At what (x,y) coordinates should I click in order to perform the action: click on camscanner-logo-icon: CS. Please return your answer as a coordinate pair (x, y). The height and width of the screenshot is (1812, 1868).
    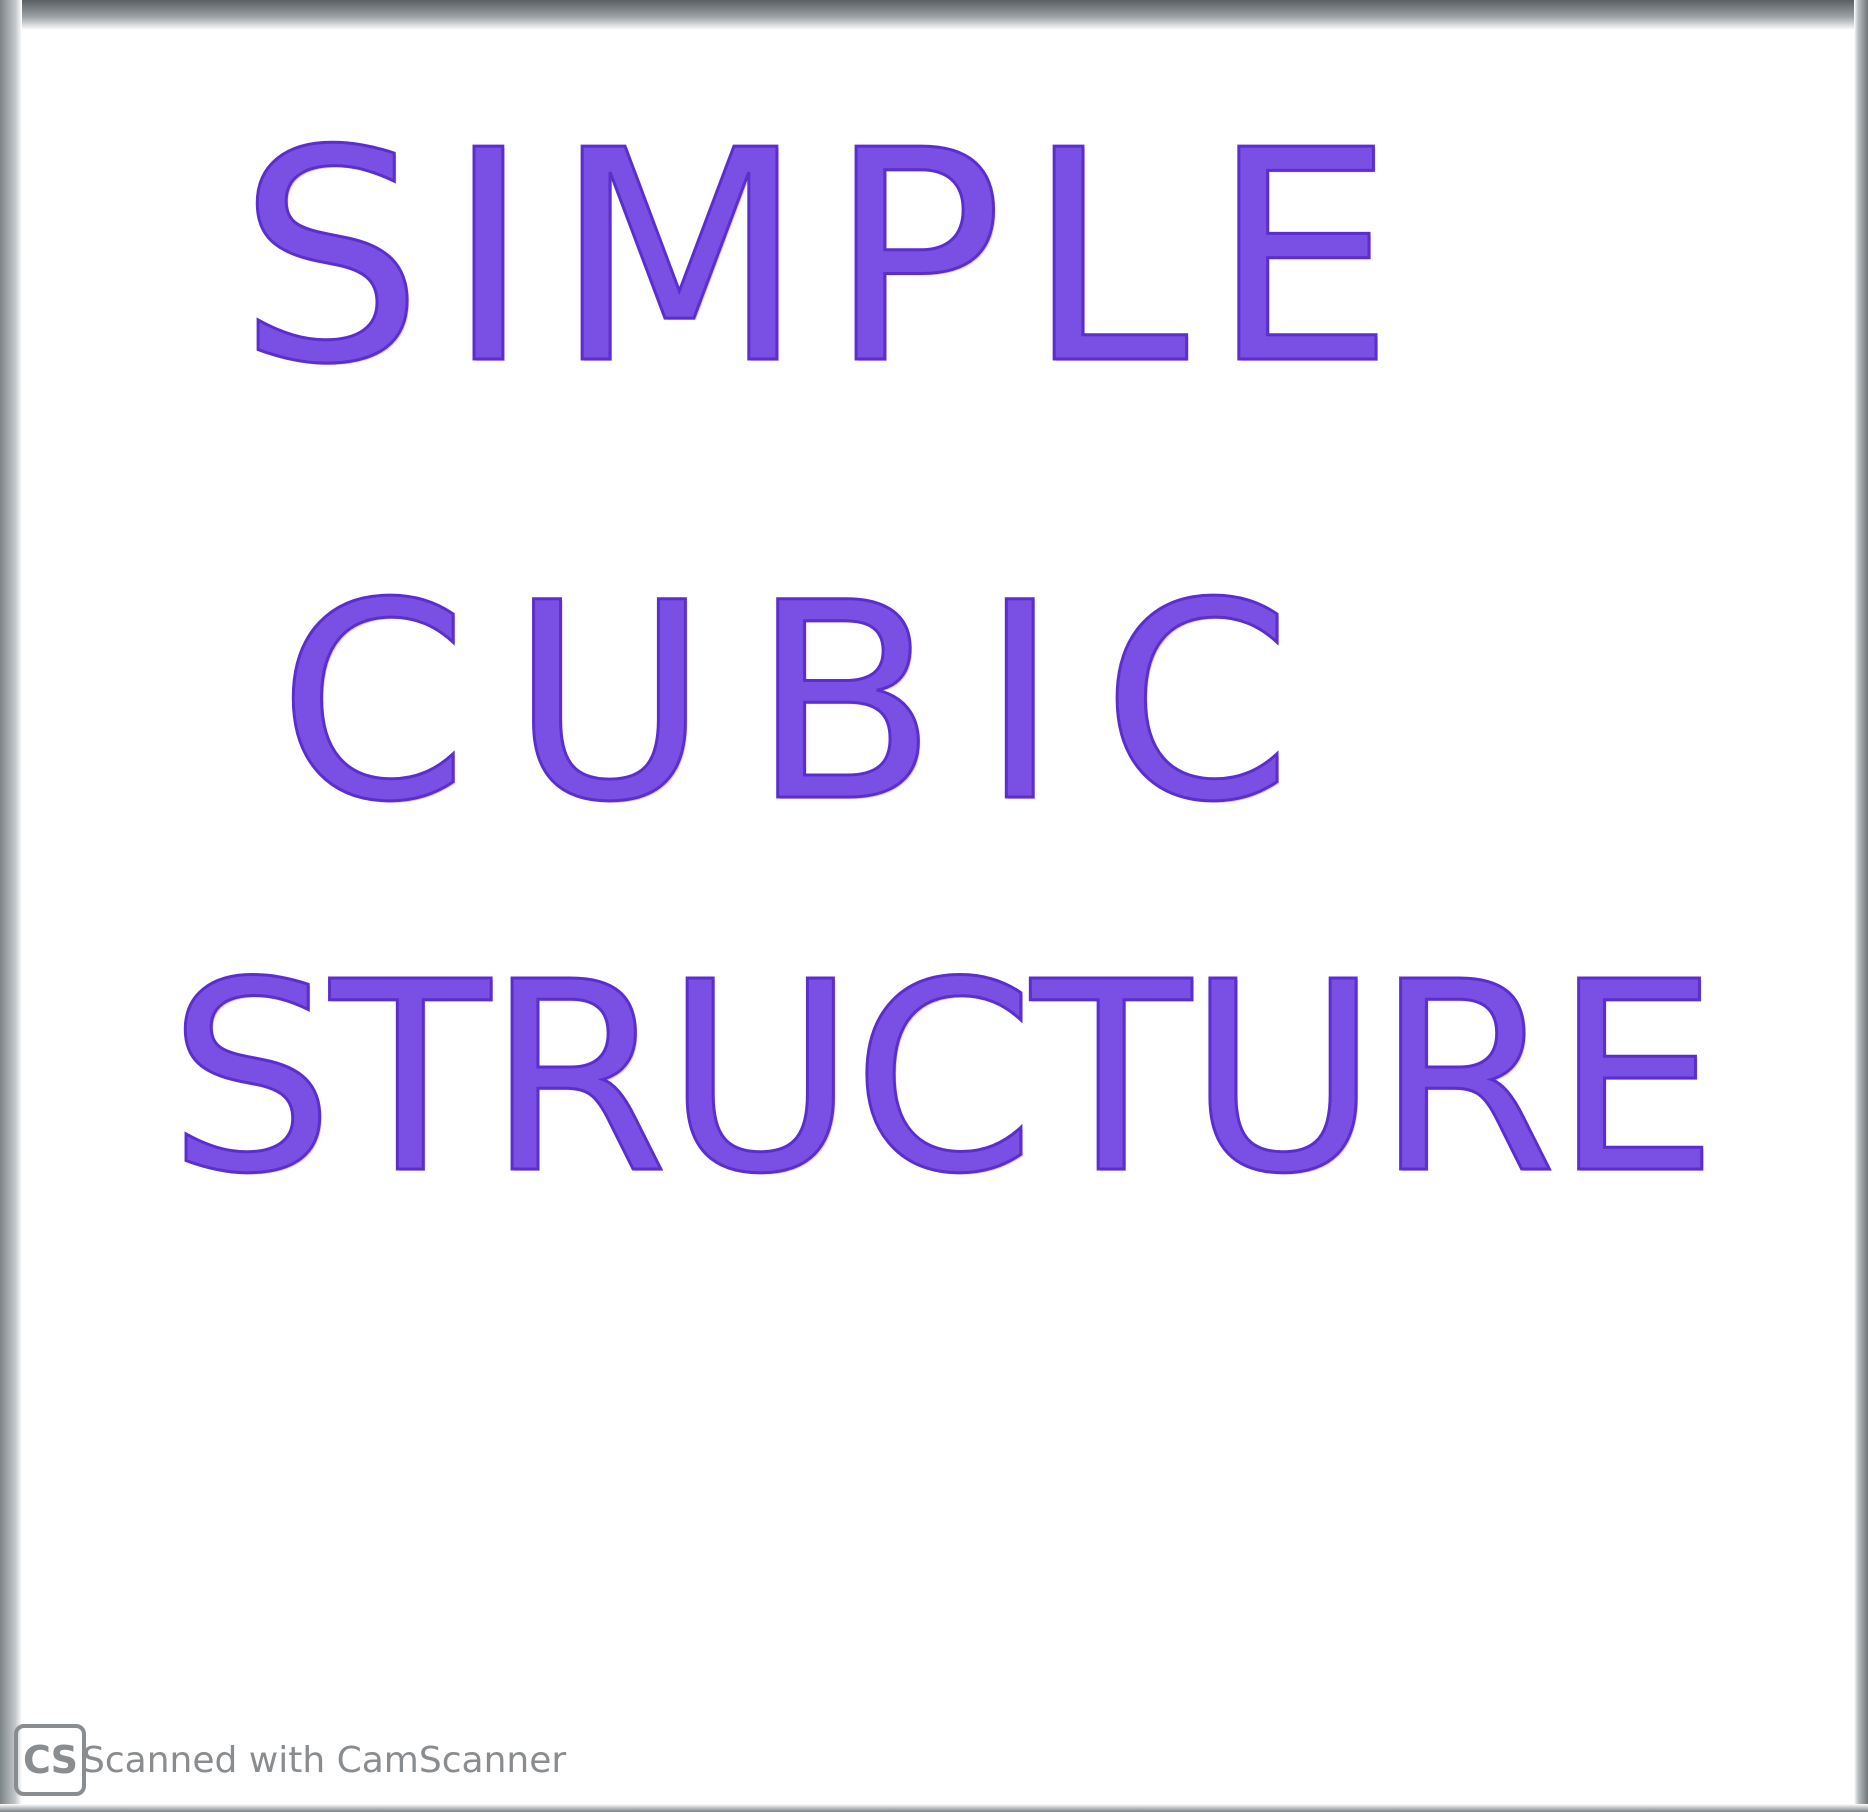
    Looking at the image, I should click on (50, 1760).